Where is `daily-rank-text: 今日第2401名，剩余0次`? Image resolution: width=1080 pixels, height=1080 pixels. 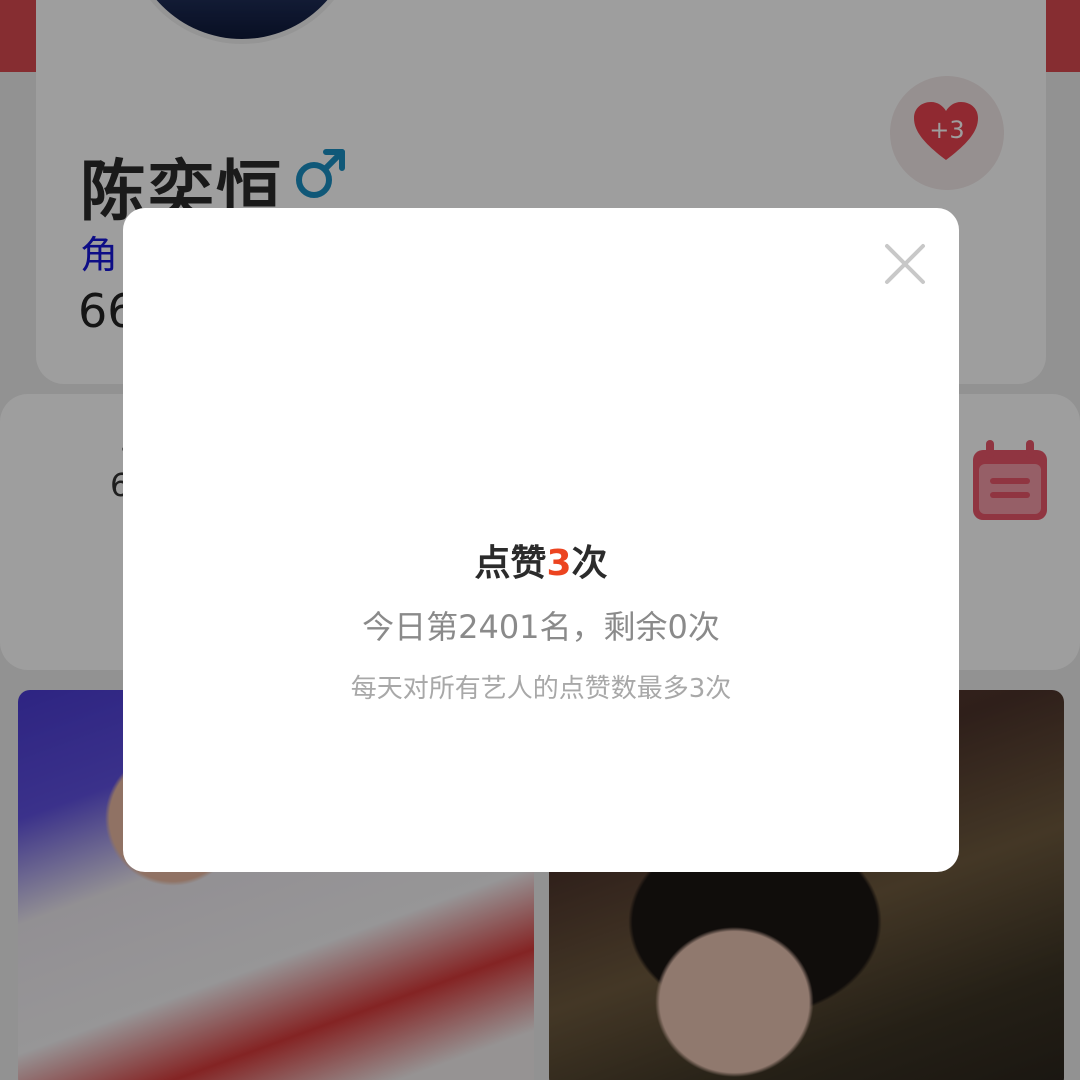
daily-rank-text: 今日第2401名，剩余0次 is located at coordinates (541, 627).